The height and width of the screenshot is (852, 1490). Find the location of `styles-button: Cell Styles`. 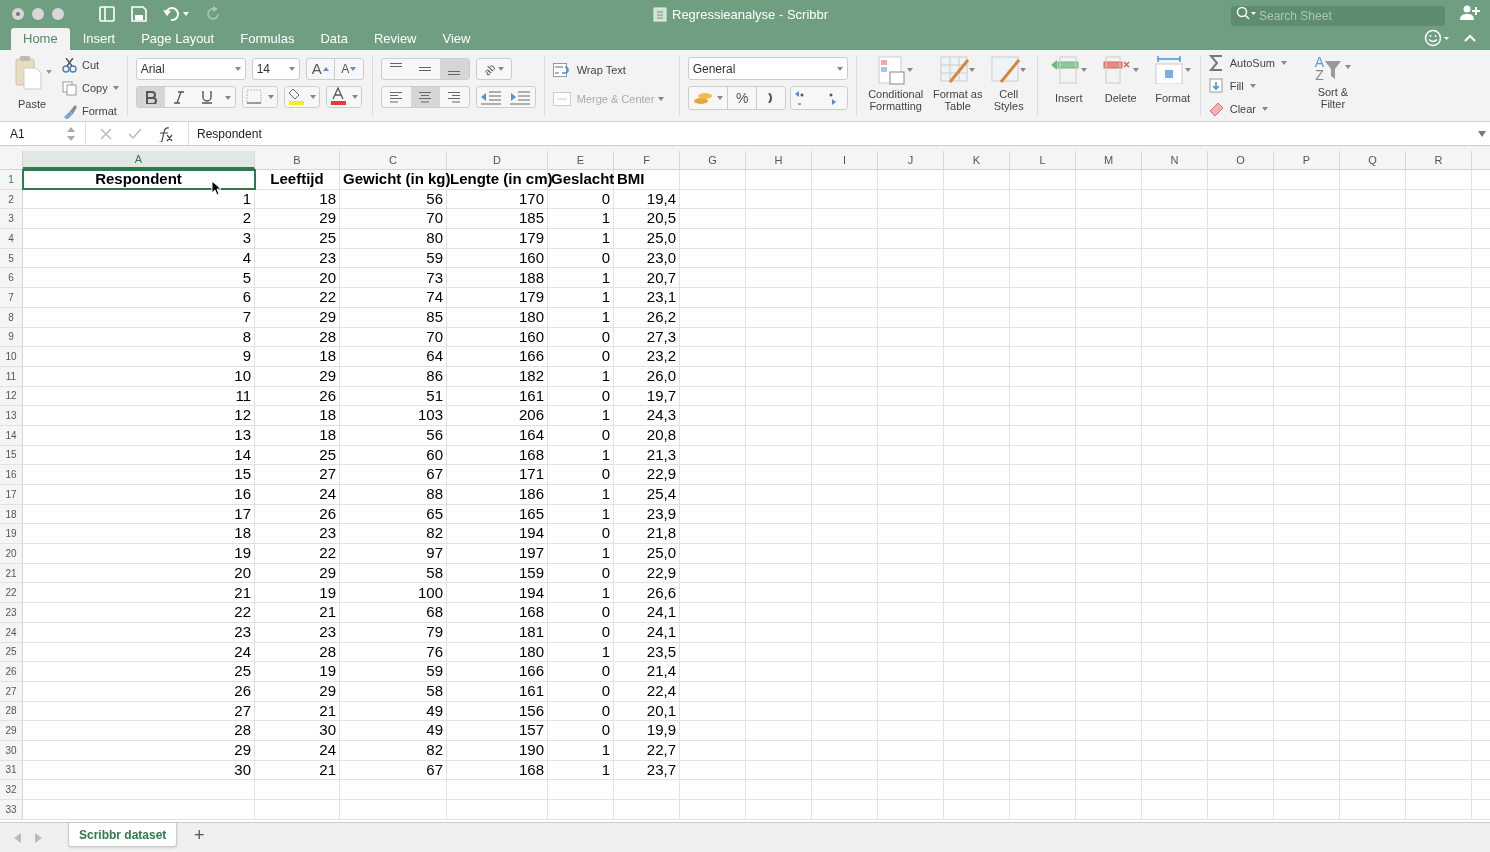

styles-button: Cell Styles is located at coordinates (1008, 84).